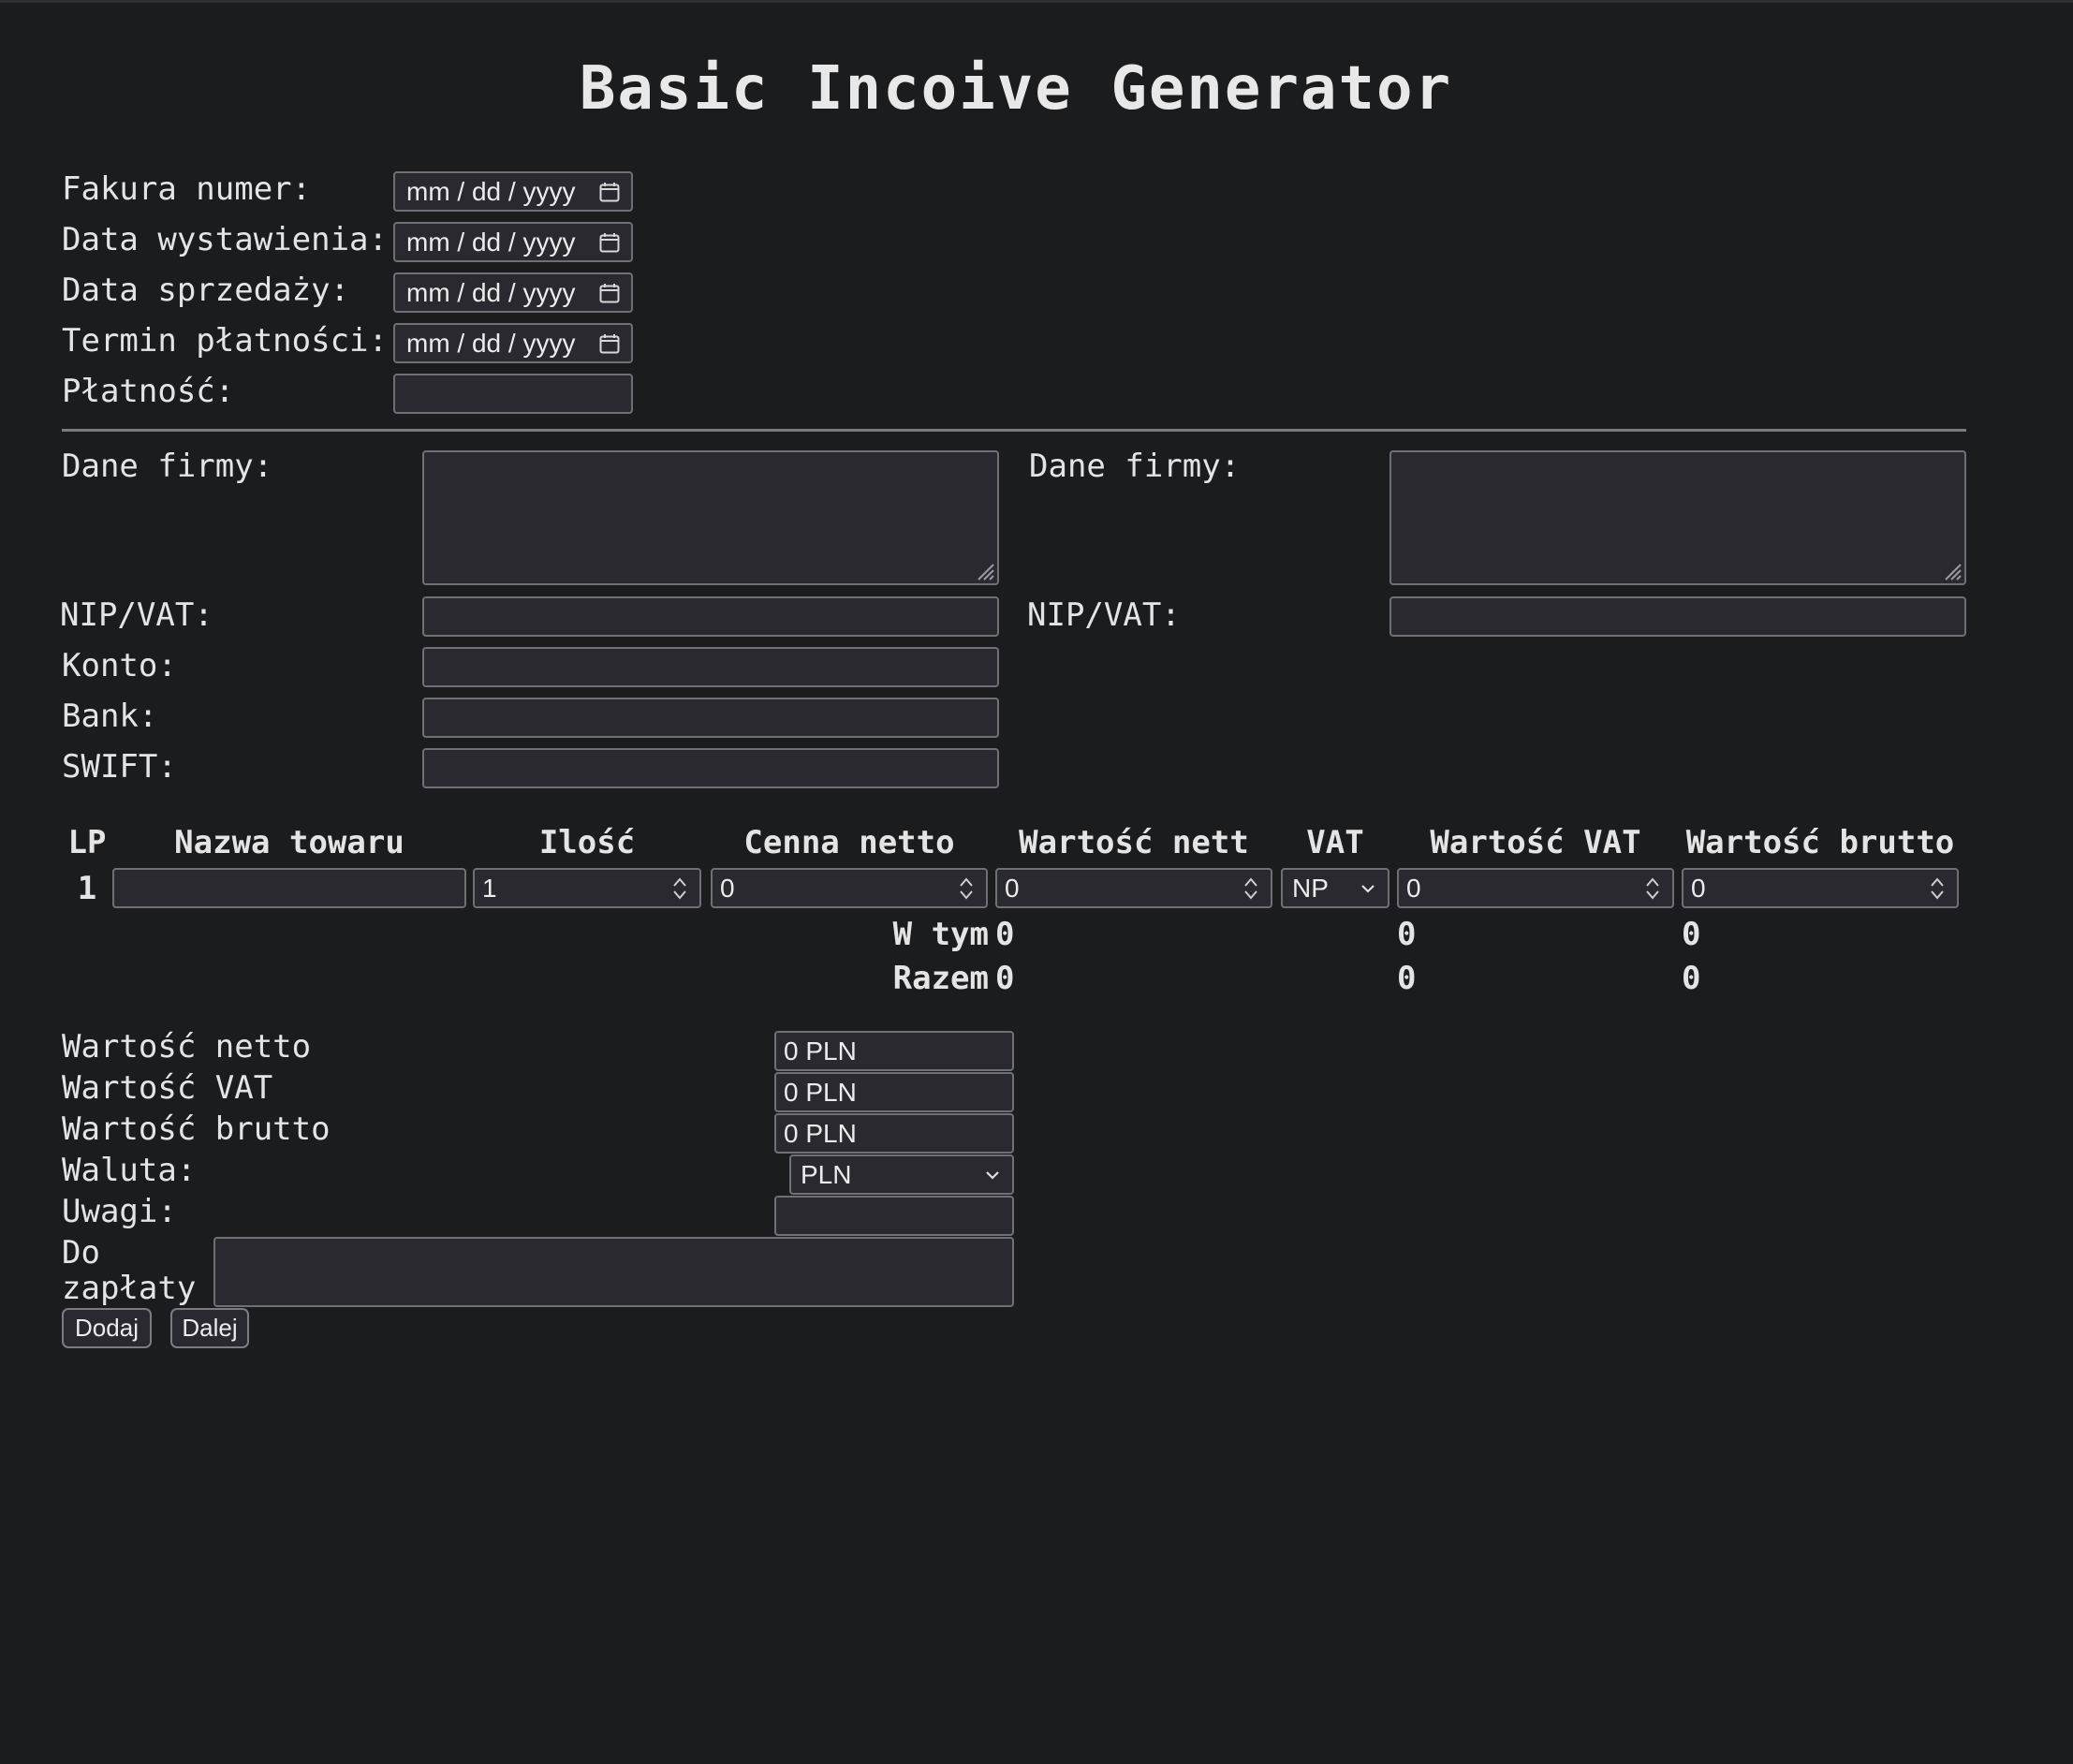  Describe the element at coordinates (821, 1092) in the screenshot. I see `summary-vat-value: 0 PLN` at that location.